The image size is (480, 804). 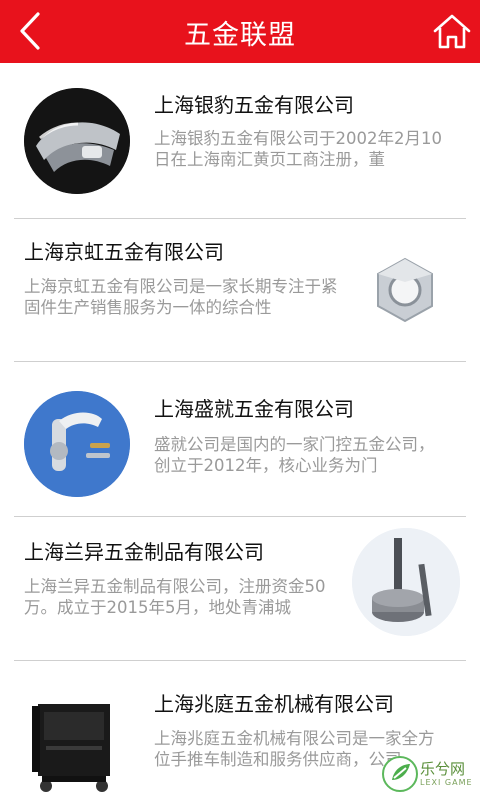 I want to click on company-name: 上海银豹五金有限公司, so click(x=254, y=105).